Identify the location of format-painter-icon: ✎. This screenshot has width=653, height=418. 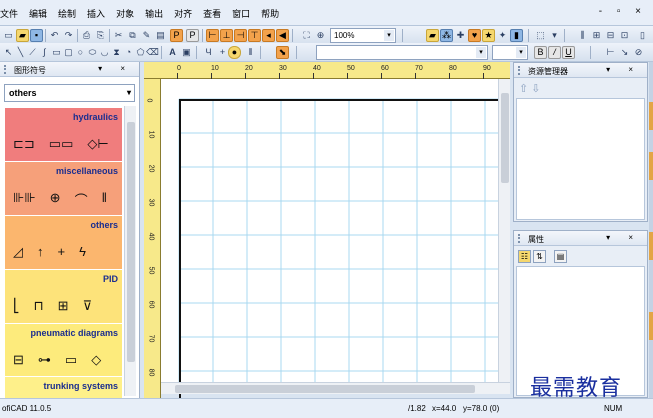
(146, 35).